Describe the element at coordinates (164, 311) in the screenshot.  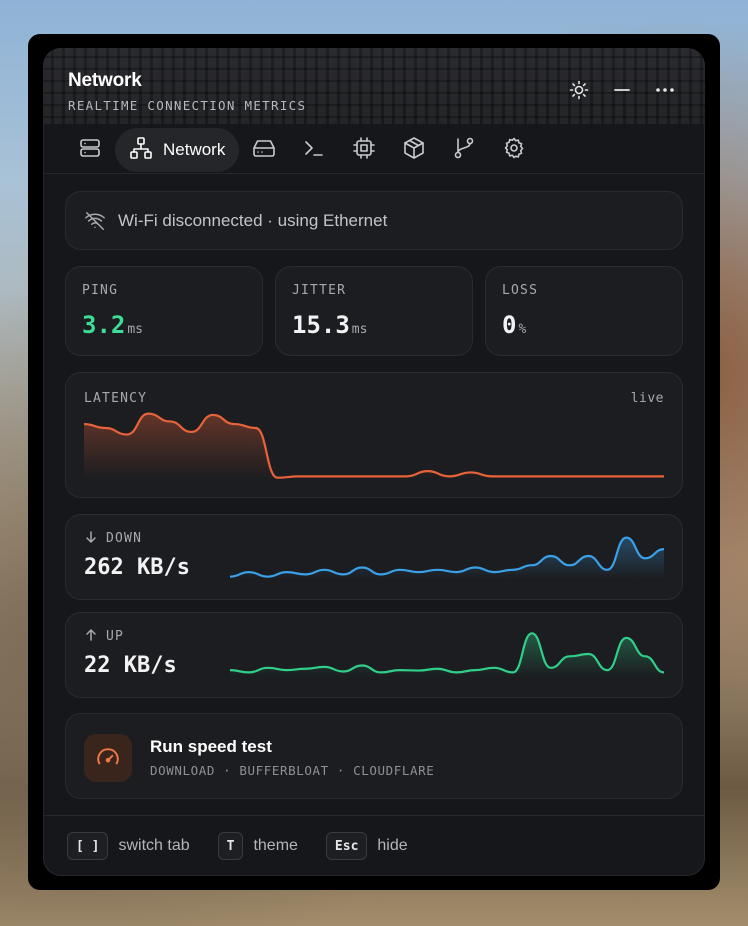
I see `ping-card: PING 3.2 ms` at that location.